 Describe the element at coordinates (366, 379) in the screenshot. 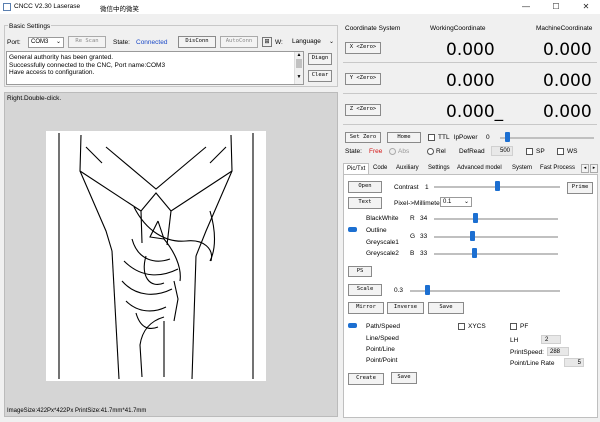

I see `create-button: Create` at that location.